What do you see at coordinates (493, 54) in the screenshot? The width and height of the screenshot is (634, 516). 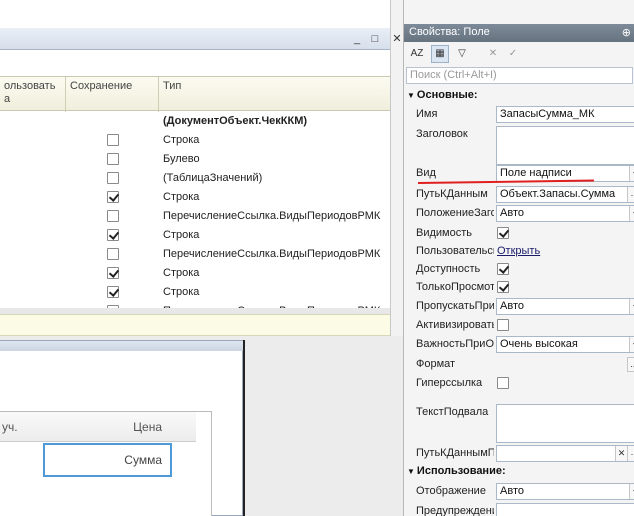 I see `cancel-icon: ✕` at bounding box center [493, 54].